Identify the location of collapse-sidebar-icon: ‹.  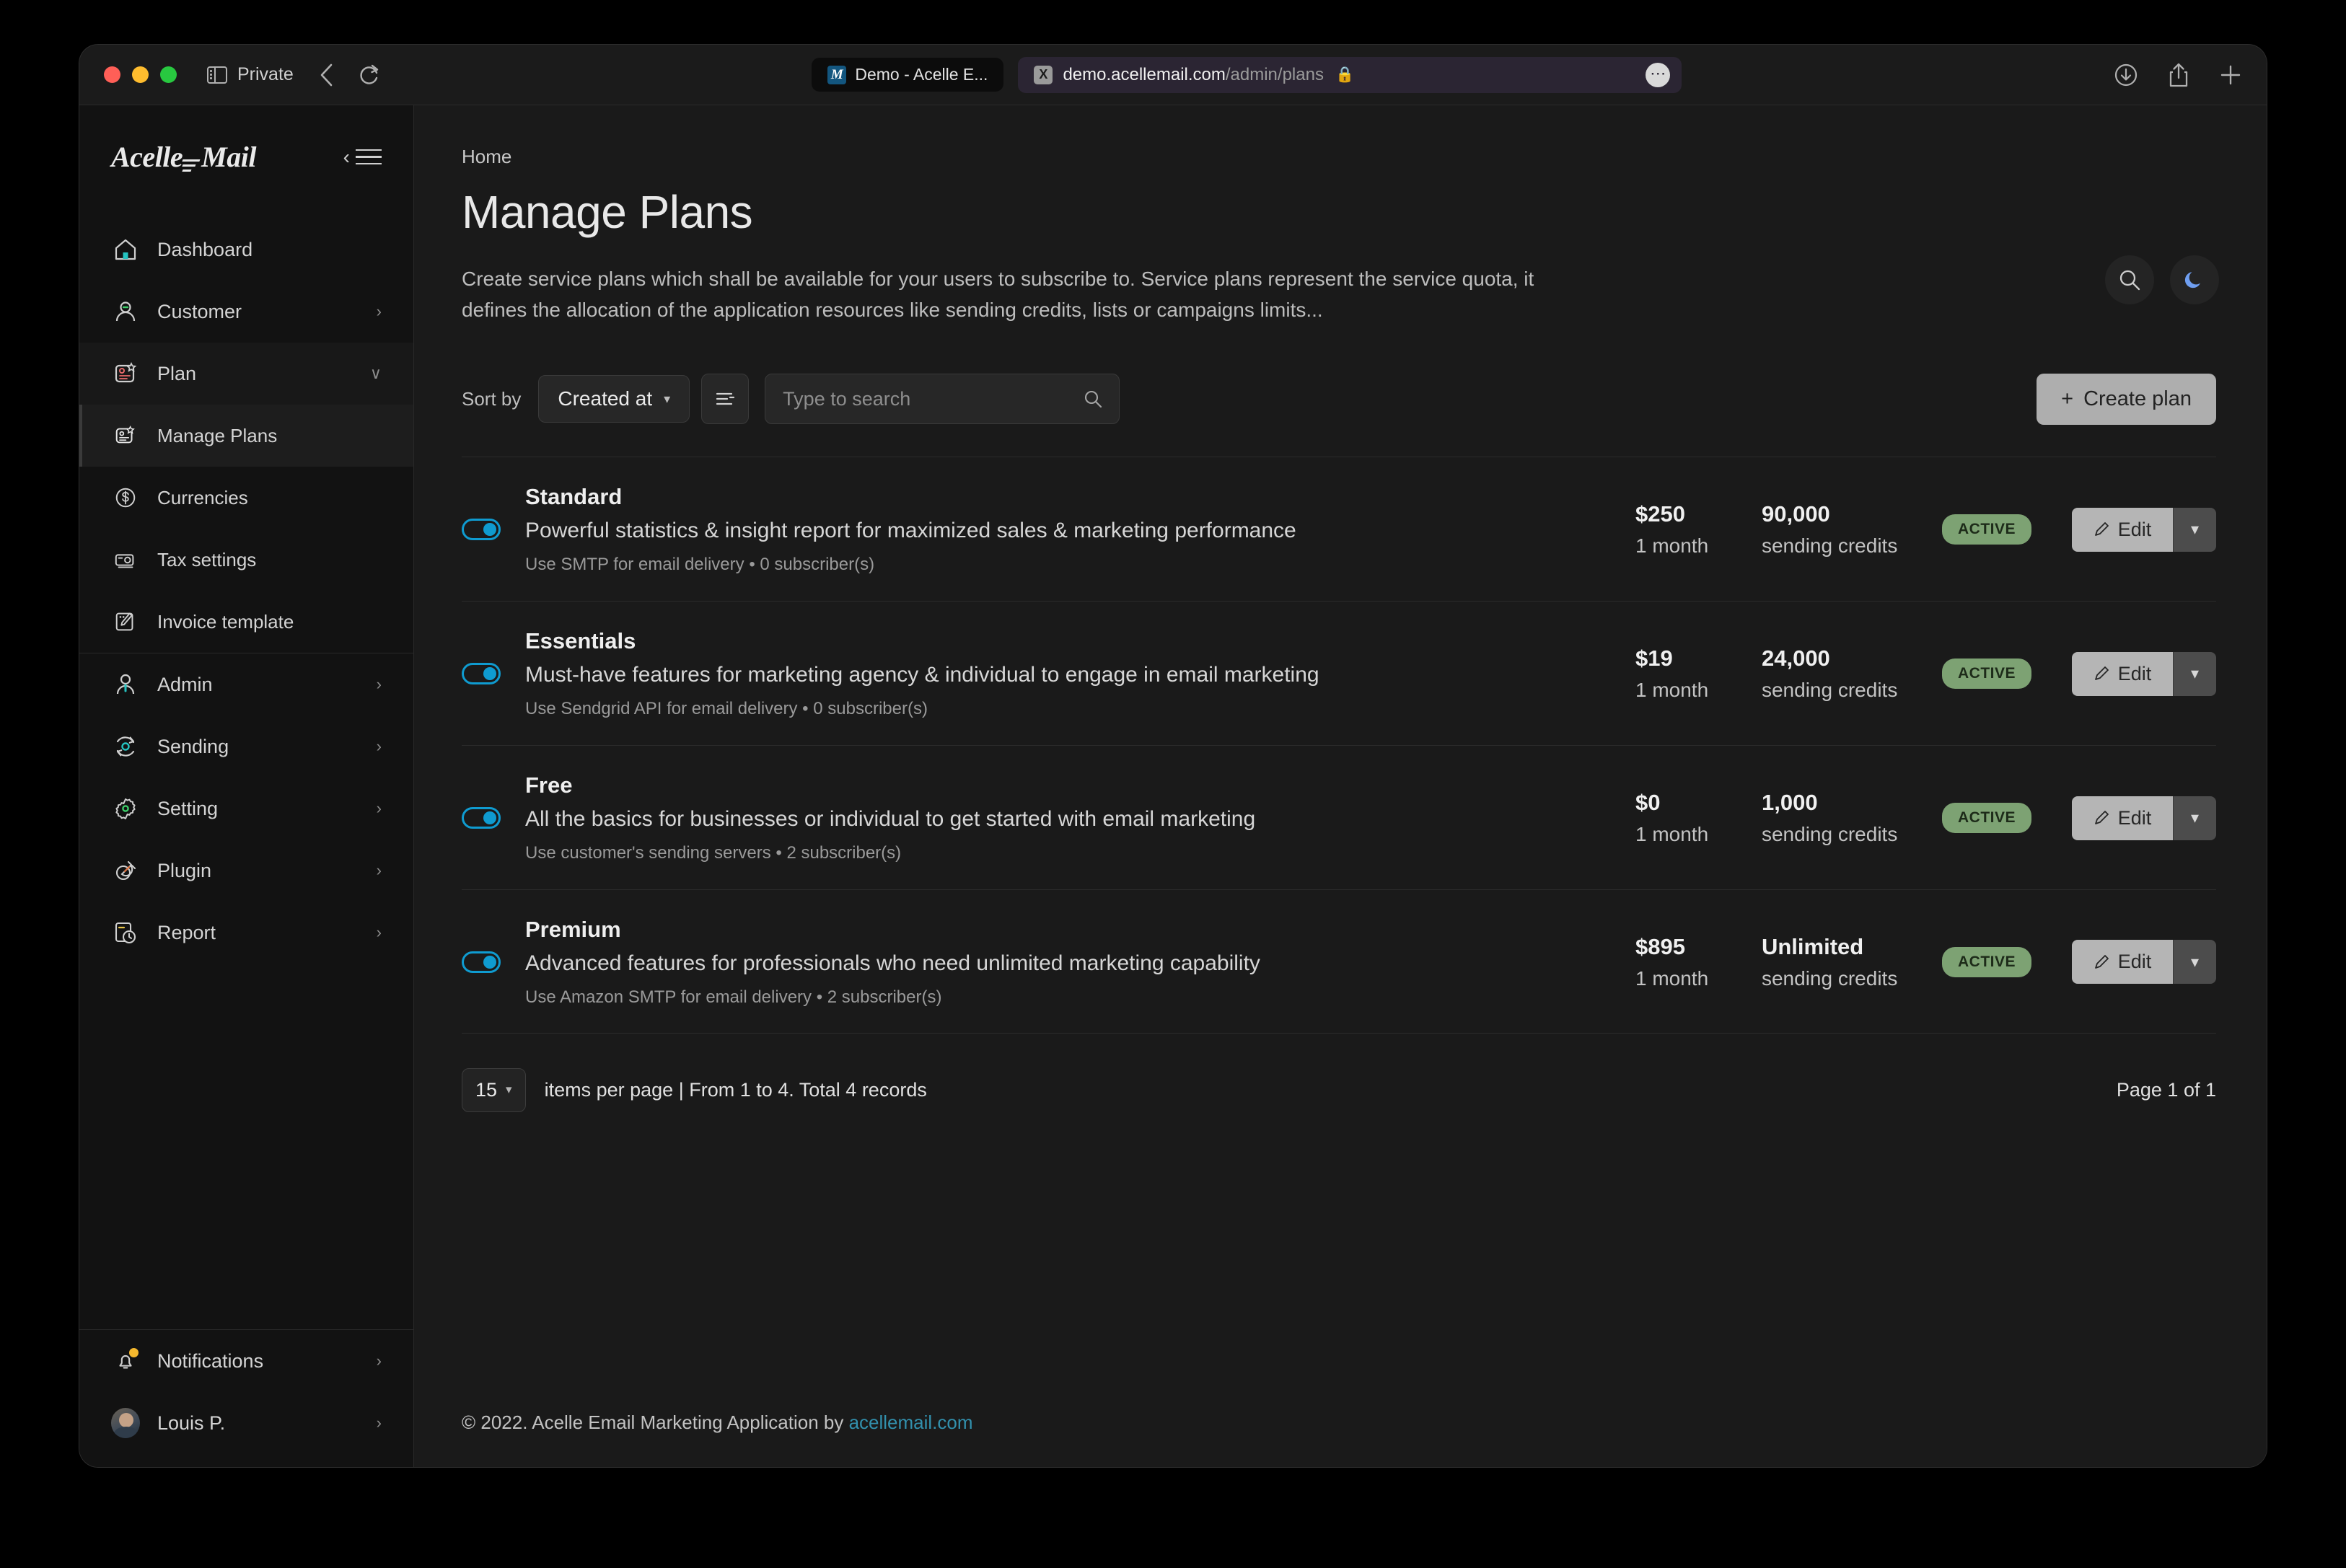
(362, 157).